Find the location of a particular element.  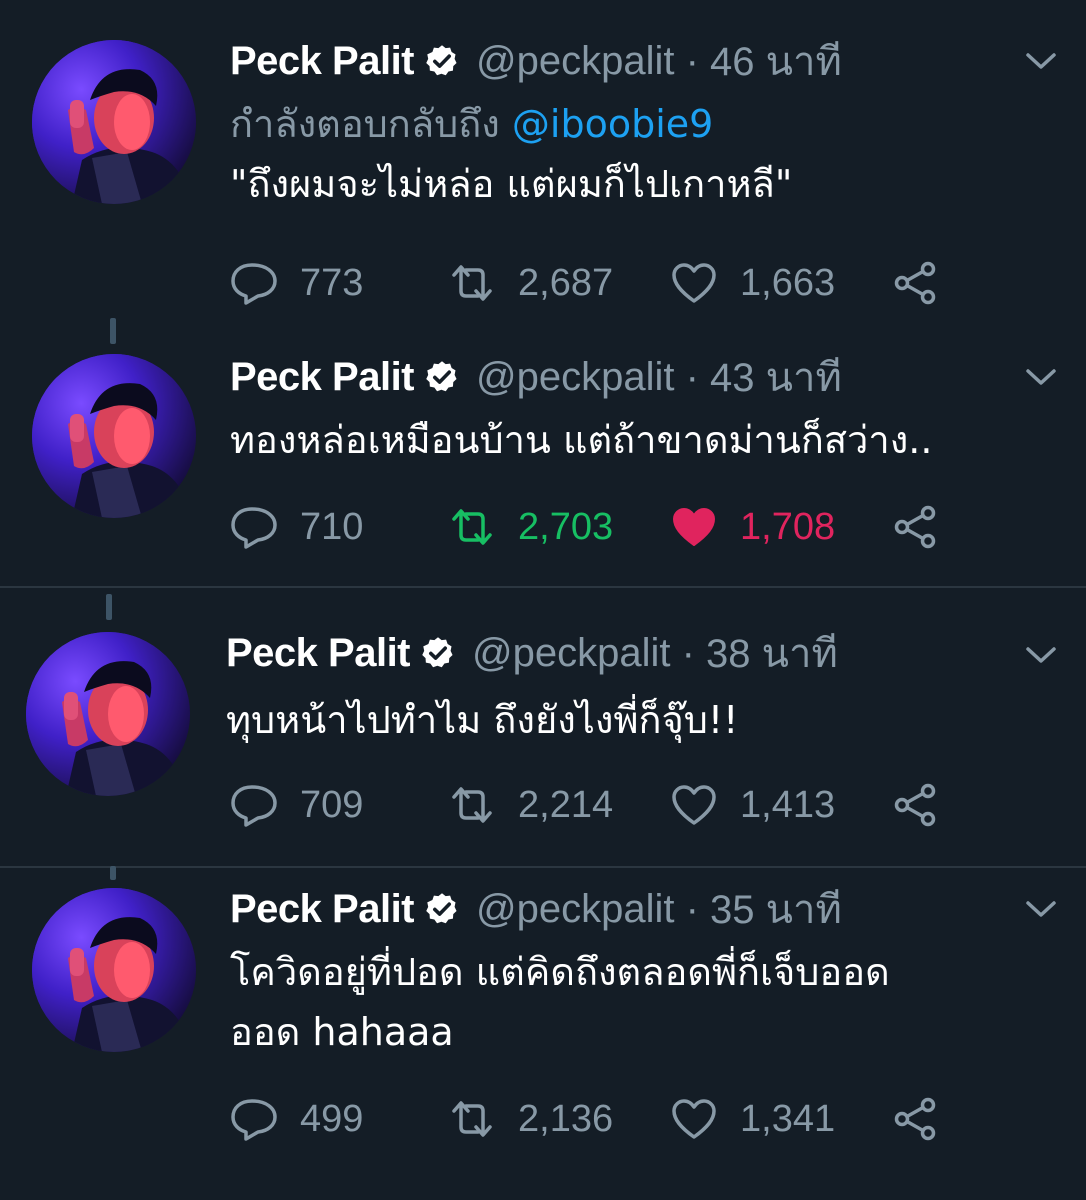

like-button: 1,708 is located at coordinates (752, 527).